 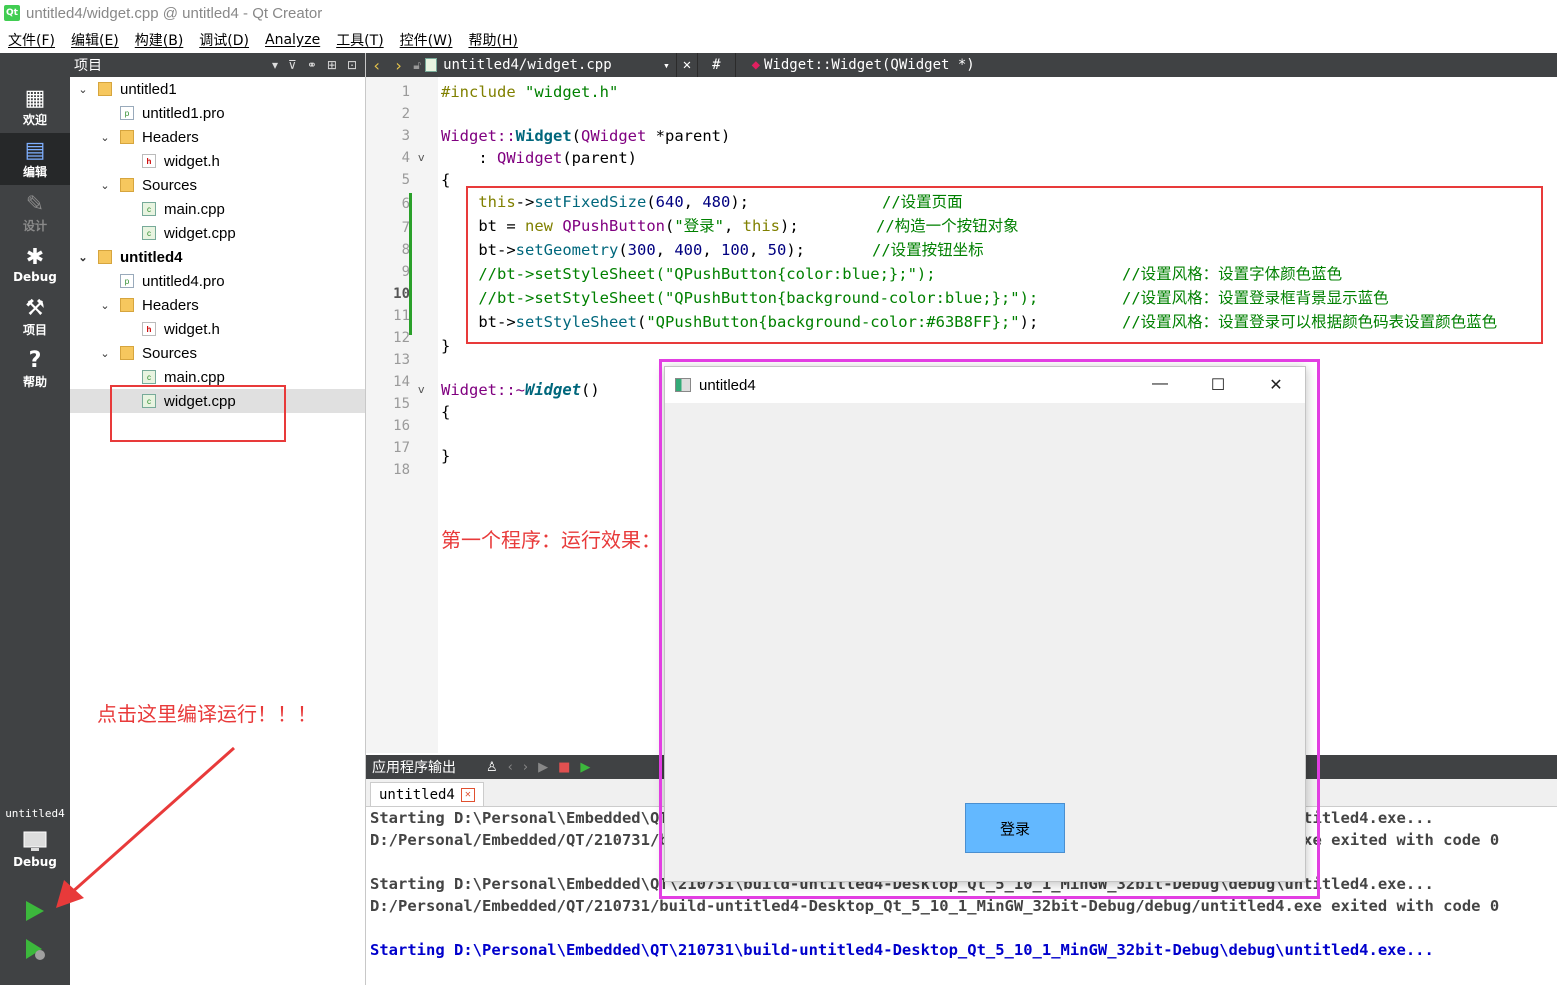 I want to click on play-icon: ▶, so click(x=543, y=767).